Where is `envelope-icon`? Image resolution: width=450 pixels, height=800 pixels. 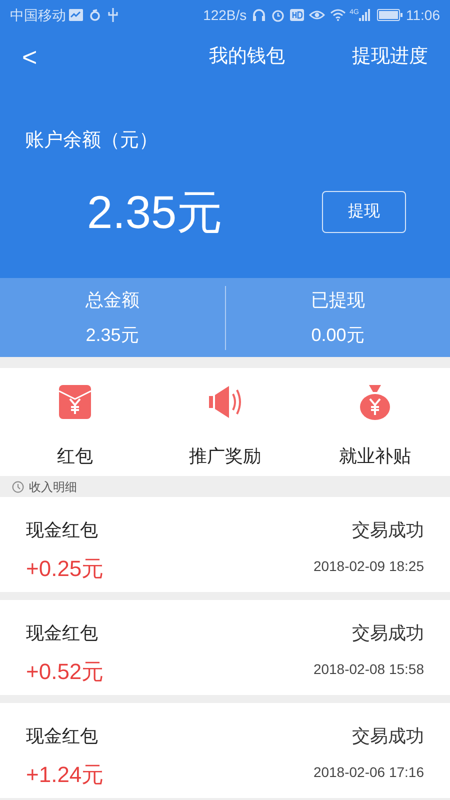
envelope-icon is located at coordinates (75, 402).